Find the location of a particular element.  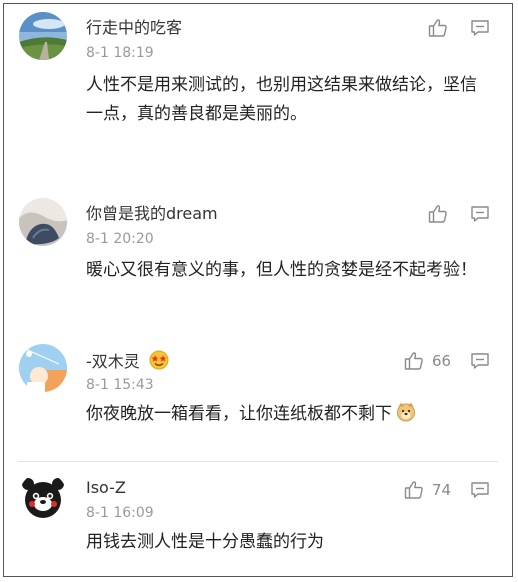

comment-username: 你曾是我的dream is located at coordinates (152, 214).